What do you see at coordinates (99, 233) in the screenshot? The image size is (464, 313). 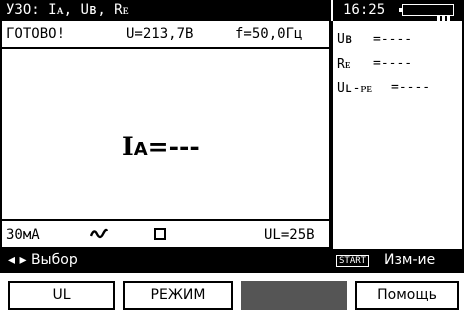 I see `sine-wave-icon` at bounding box center [99, 233].